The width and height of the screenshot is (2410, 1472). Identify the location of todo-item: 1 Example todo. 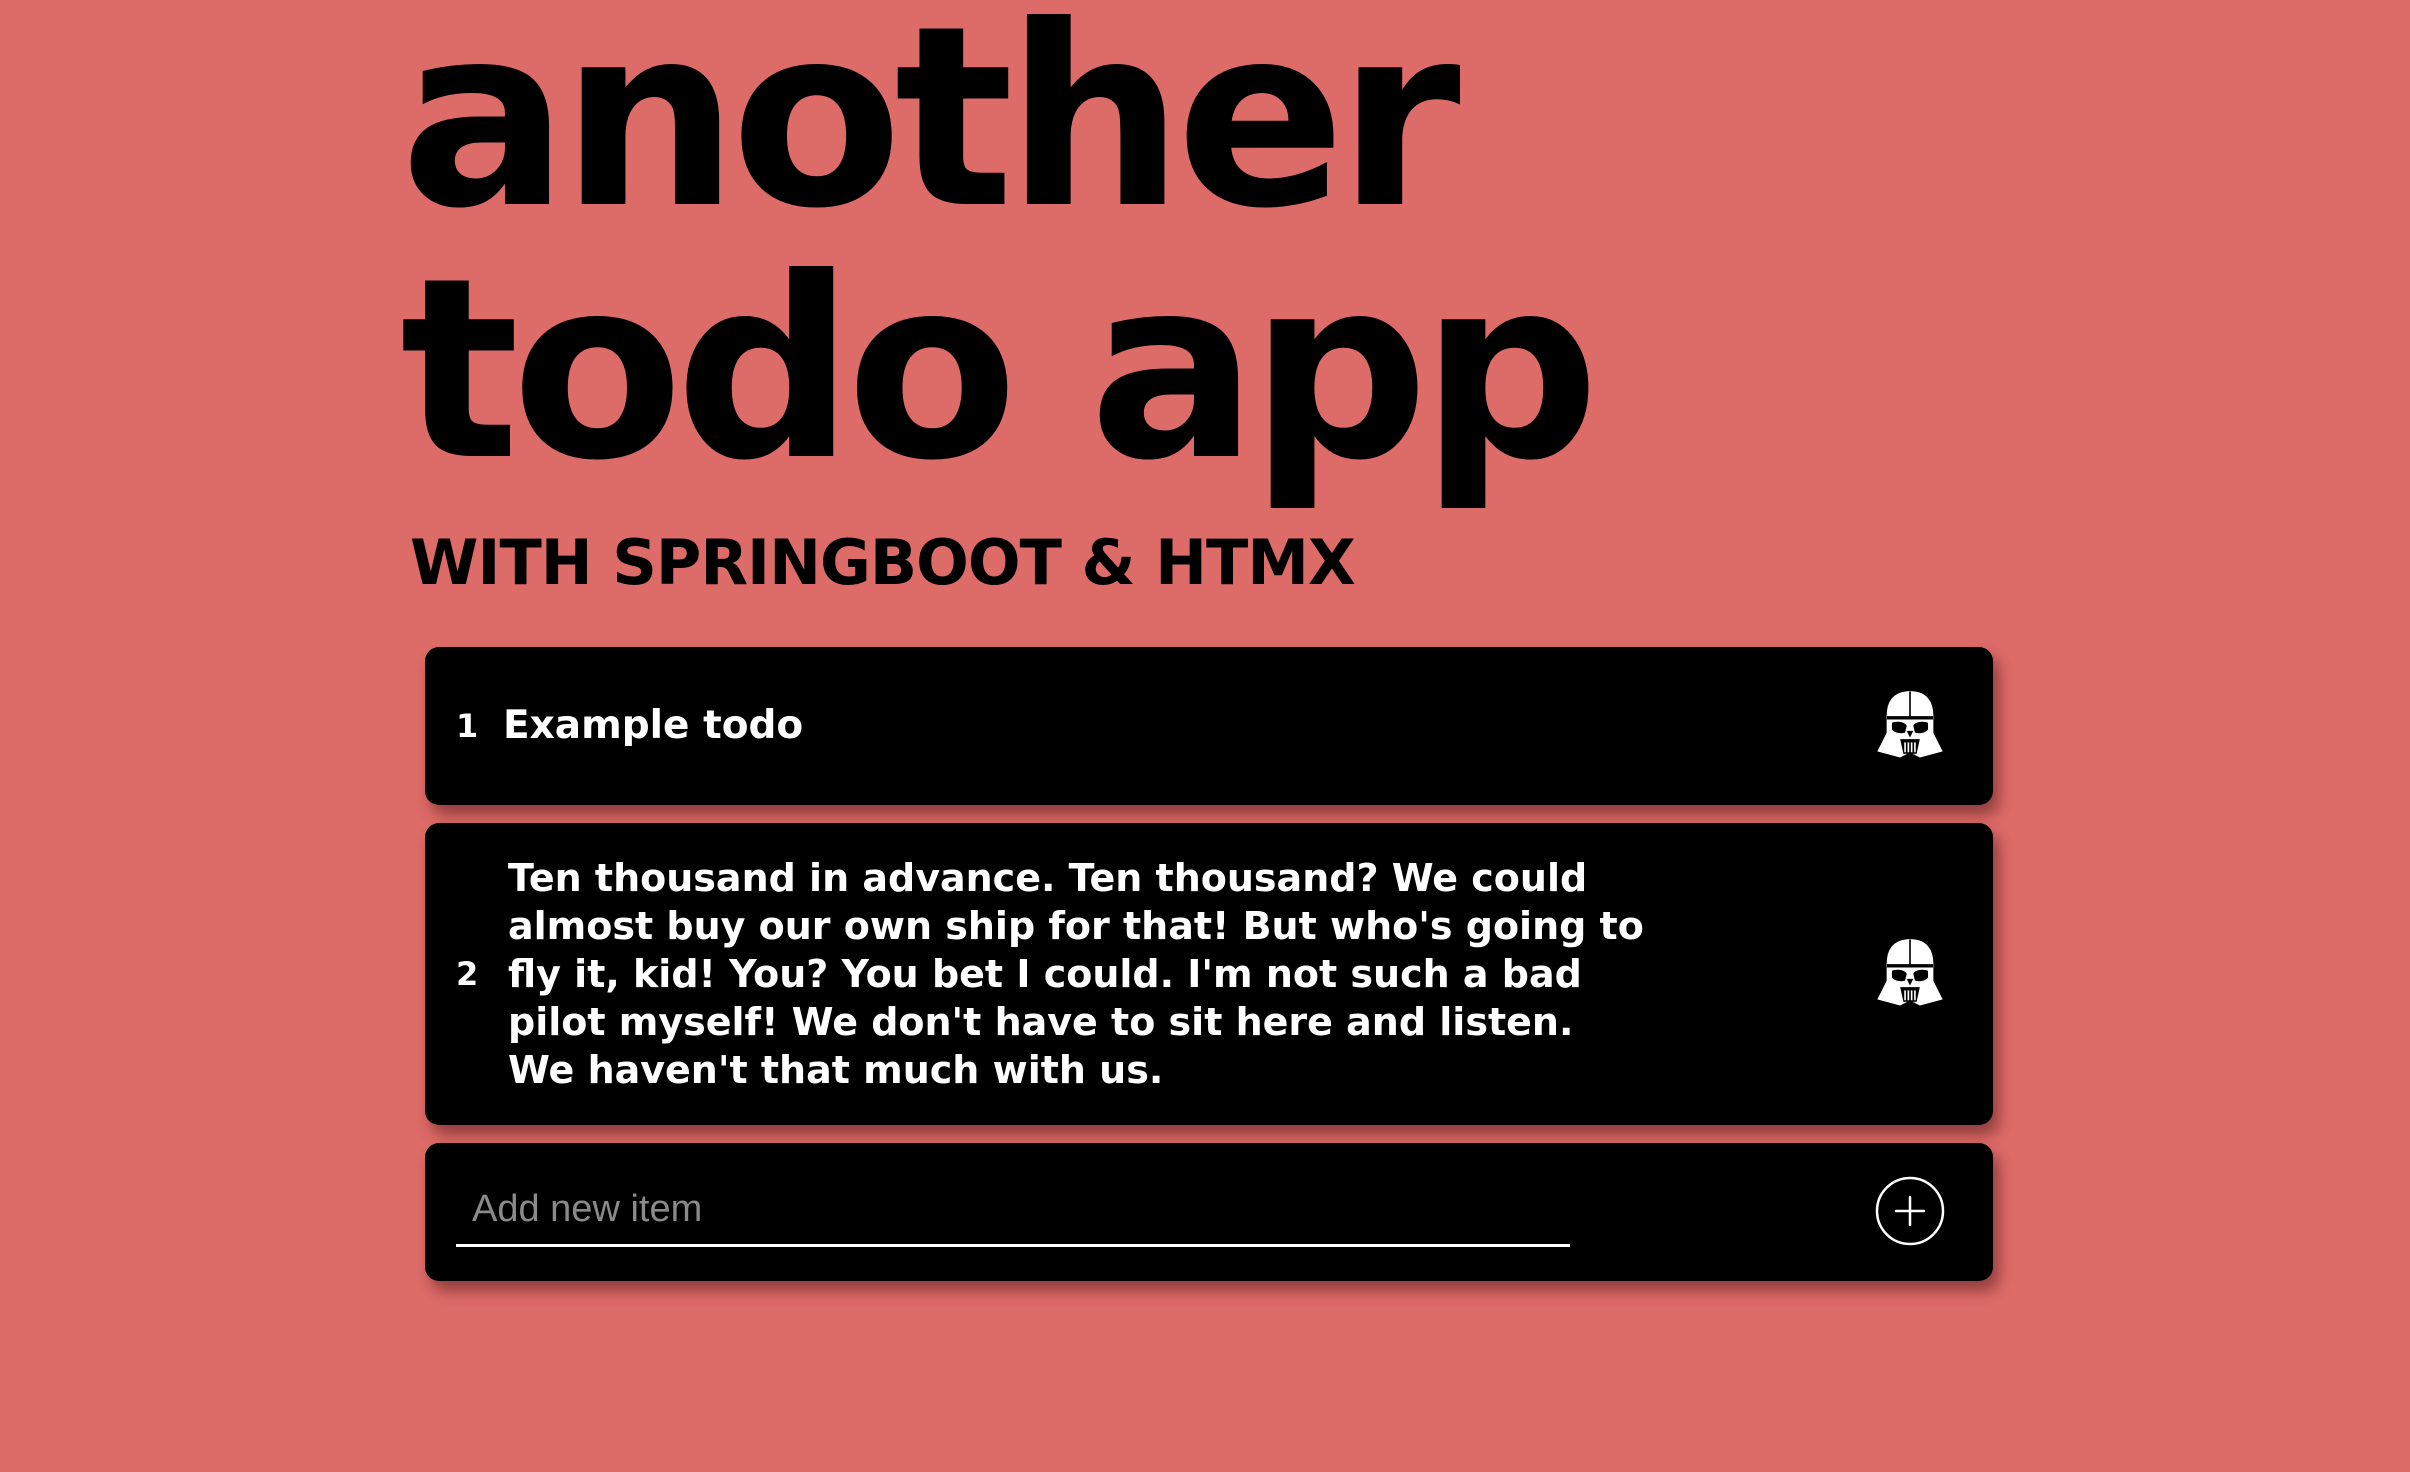
(1209, 726).